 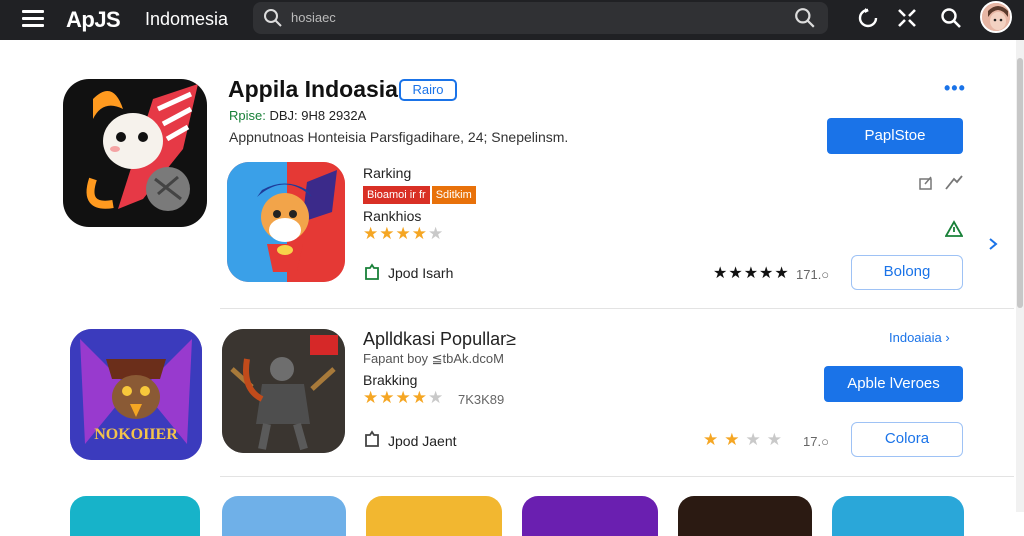 What do you see at coordinates (996, 17) in the screenshot?
I see `avatar` at bounding box center [996, 17].